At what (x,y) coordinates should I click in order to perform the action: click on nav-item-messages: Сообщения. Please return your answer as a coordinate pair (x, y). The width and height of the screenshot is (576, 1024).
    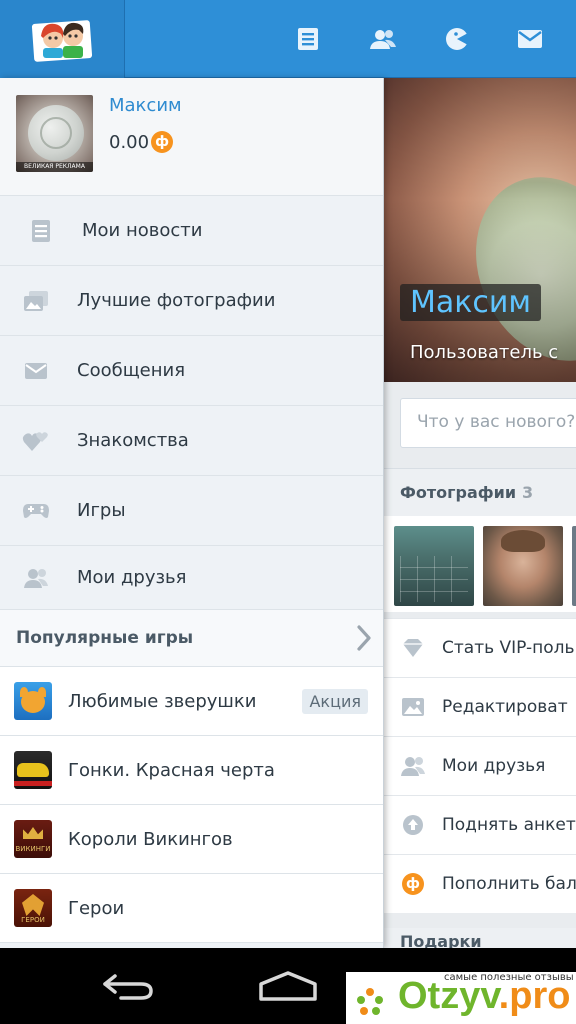
    Looking at the image, I should click on (191, 371).